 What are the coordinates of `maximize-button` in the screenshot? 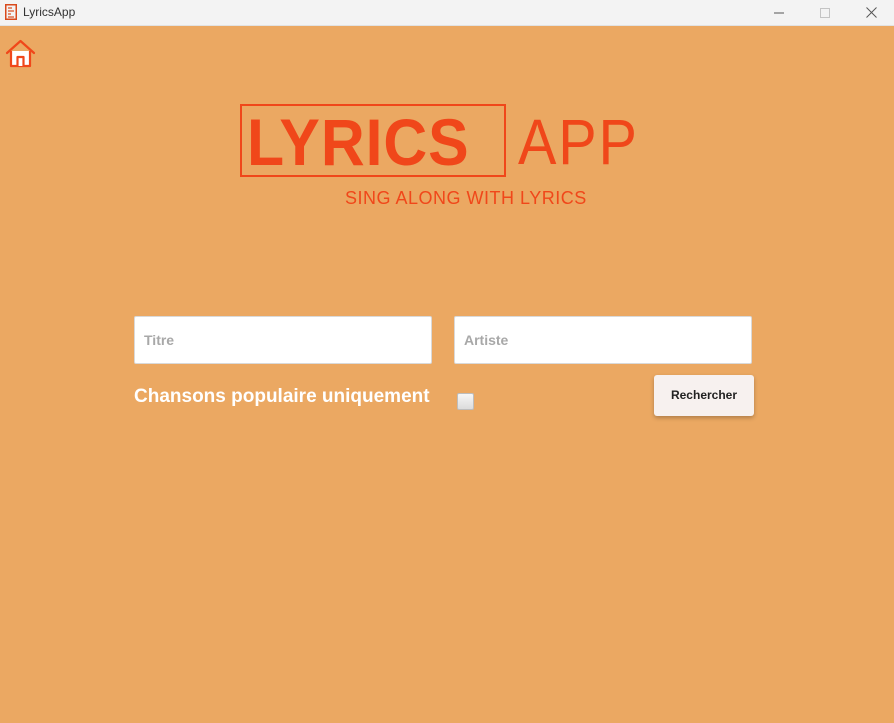 It's located at (825, 12).